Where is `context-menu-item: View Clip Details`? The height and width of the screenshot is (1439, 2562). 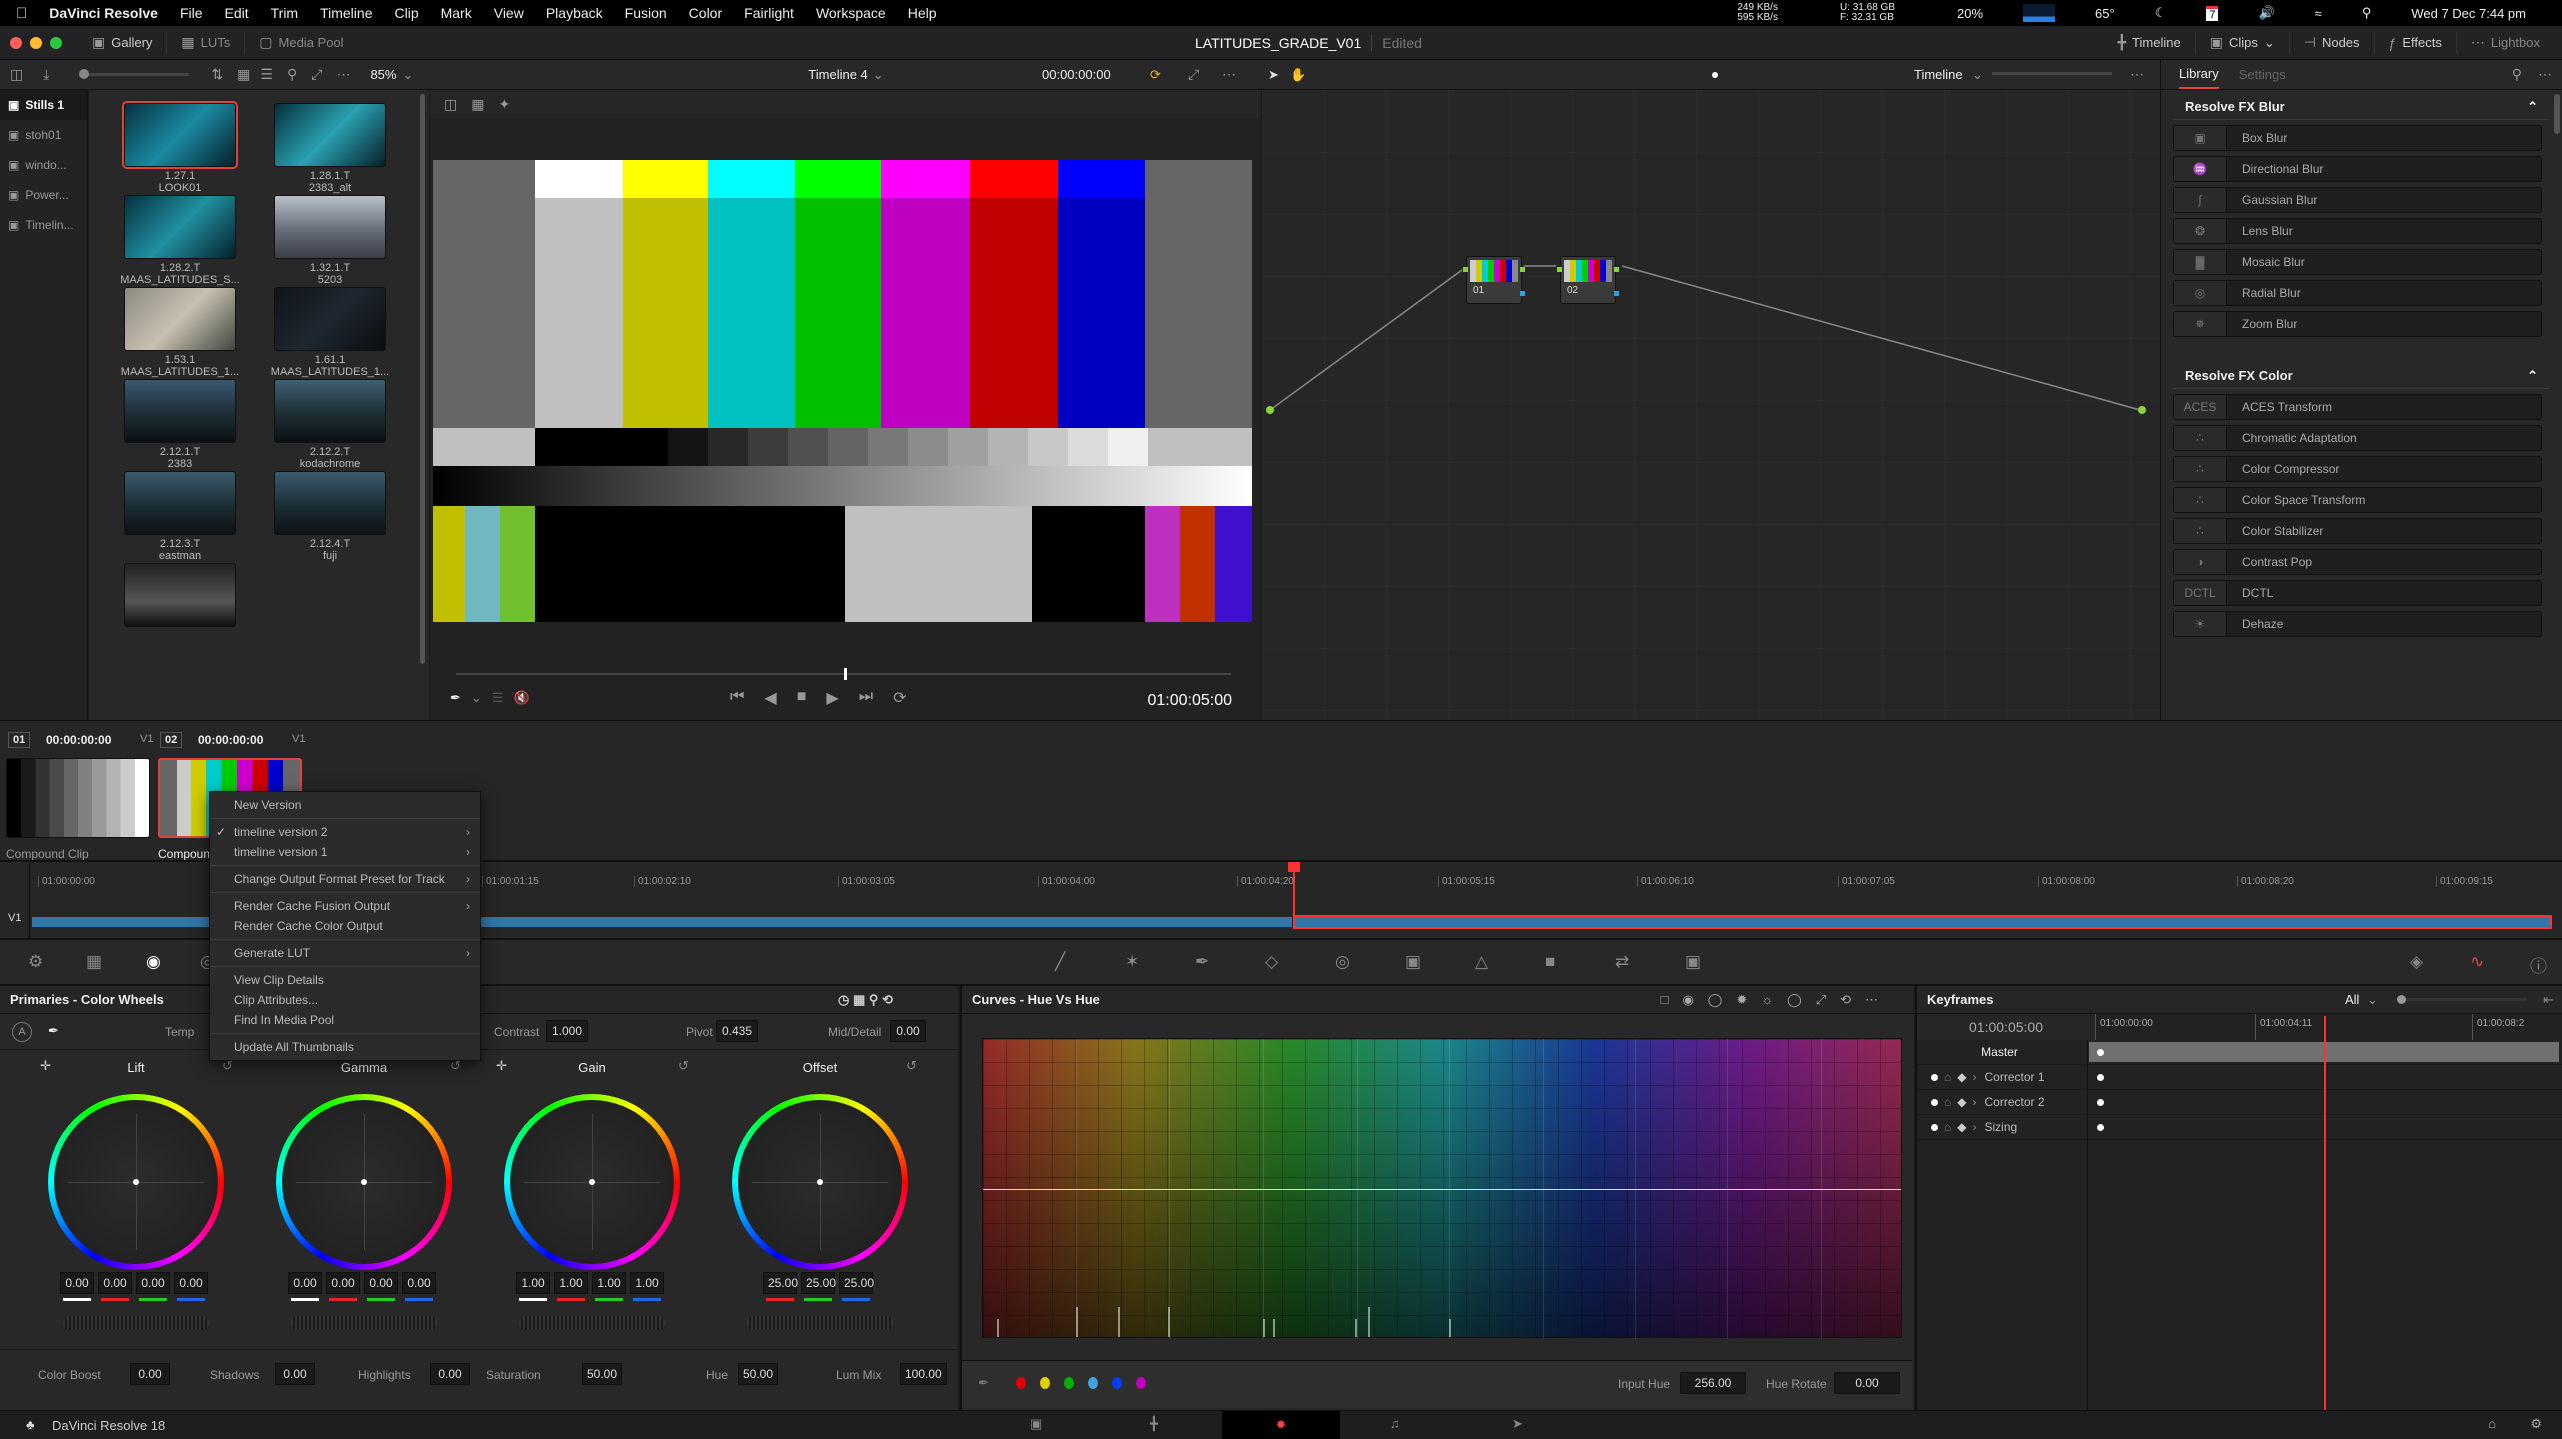 context-menu-item: View Clip Details is located at coordinates (345, 980).